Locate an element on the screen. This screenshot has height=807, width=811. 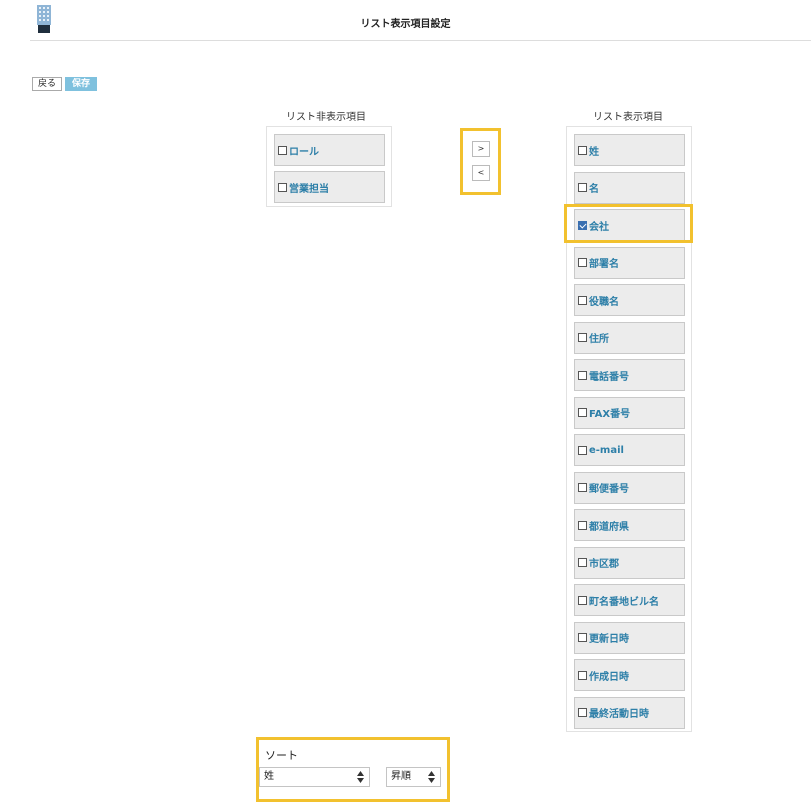
visible-item: 更新日時 is located at coordinates (629, 637).